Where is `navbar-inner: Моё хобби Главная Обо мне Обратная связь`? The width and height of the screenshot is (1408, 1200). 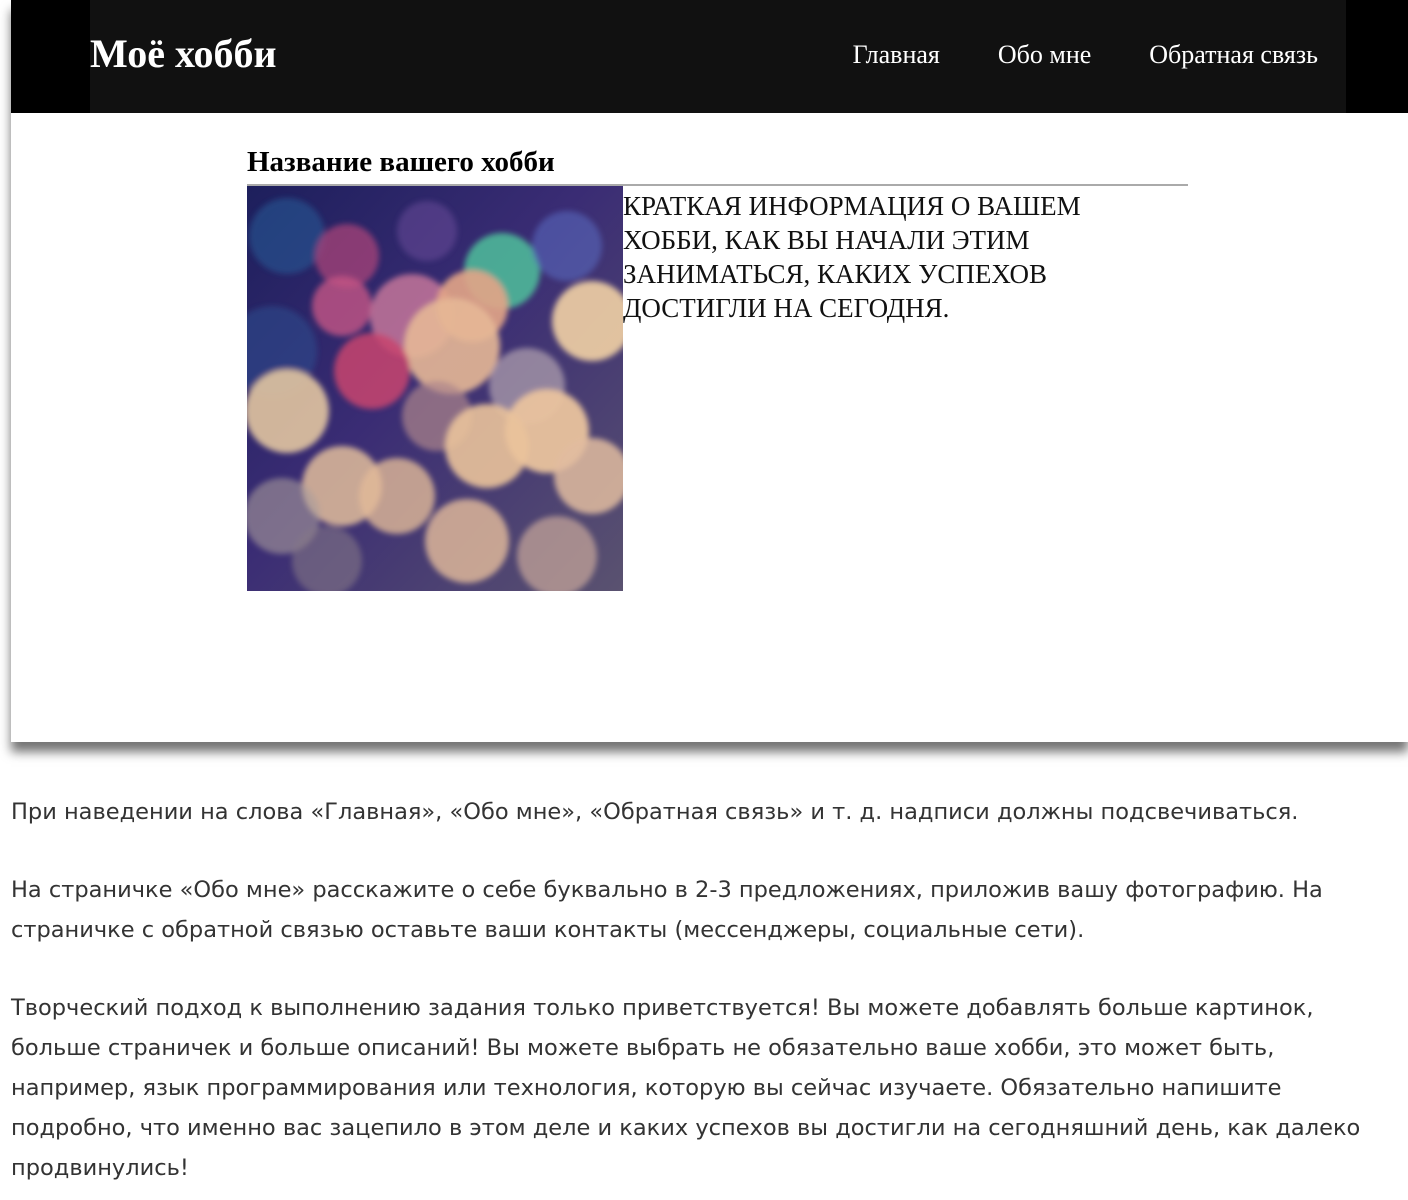
navbar-inner: Моё хобби Главная Обо мне Обратная связь is located at coordinates (718, 56).